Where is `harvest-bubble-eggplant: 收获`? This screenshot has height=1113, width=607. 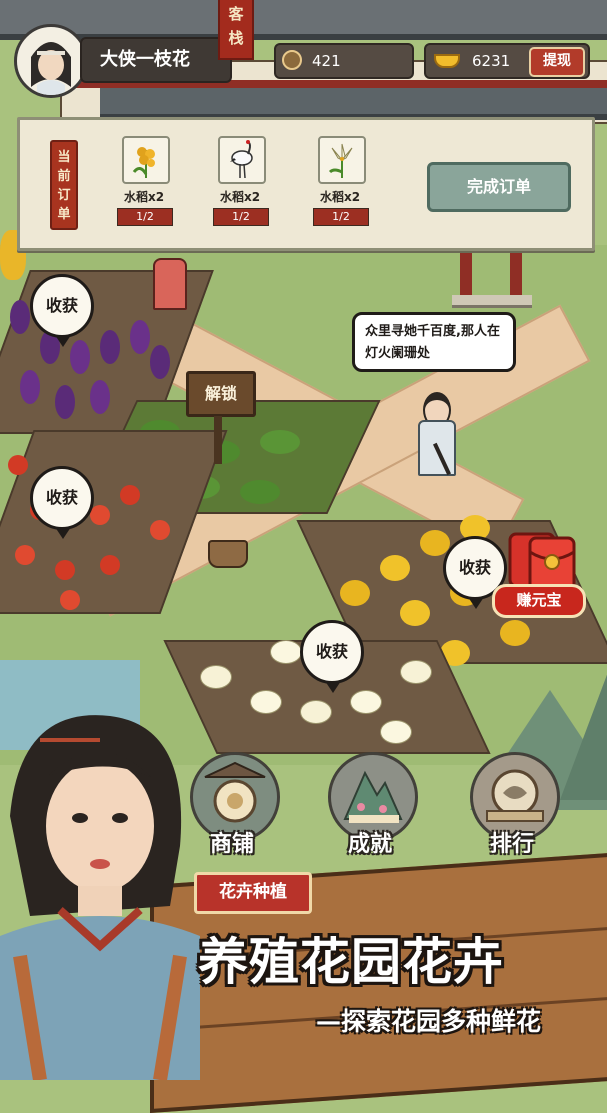
harvest-bubble-eggplant: 收获 is located at coordinates (62, 310).